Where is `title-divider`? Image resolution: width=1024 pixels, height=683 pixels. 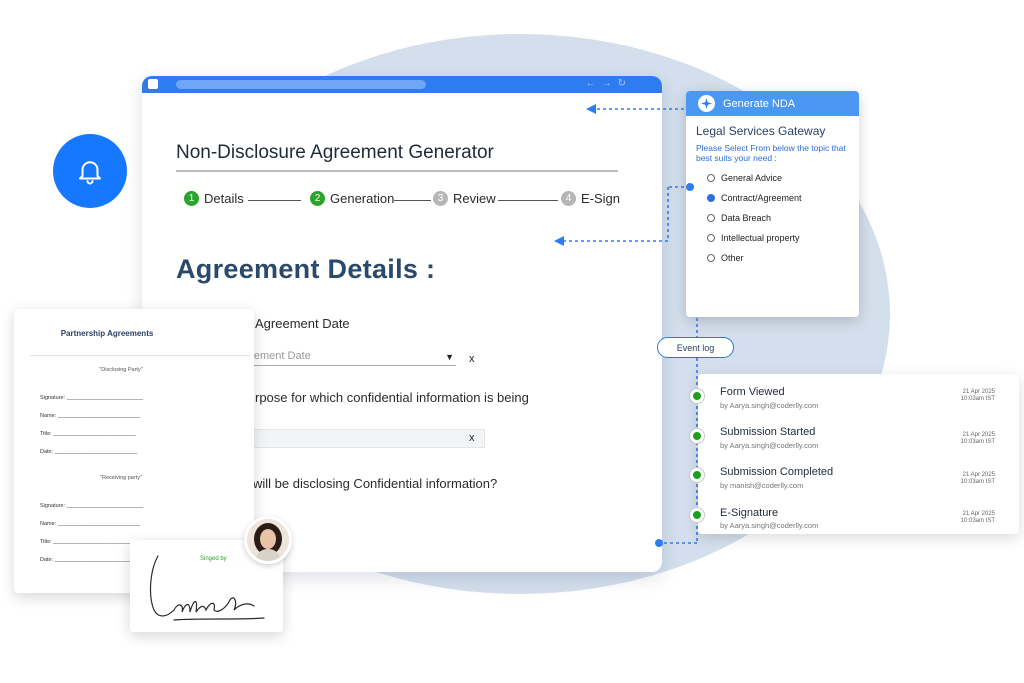 title-divider is located at coordinates (397, 171).